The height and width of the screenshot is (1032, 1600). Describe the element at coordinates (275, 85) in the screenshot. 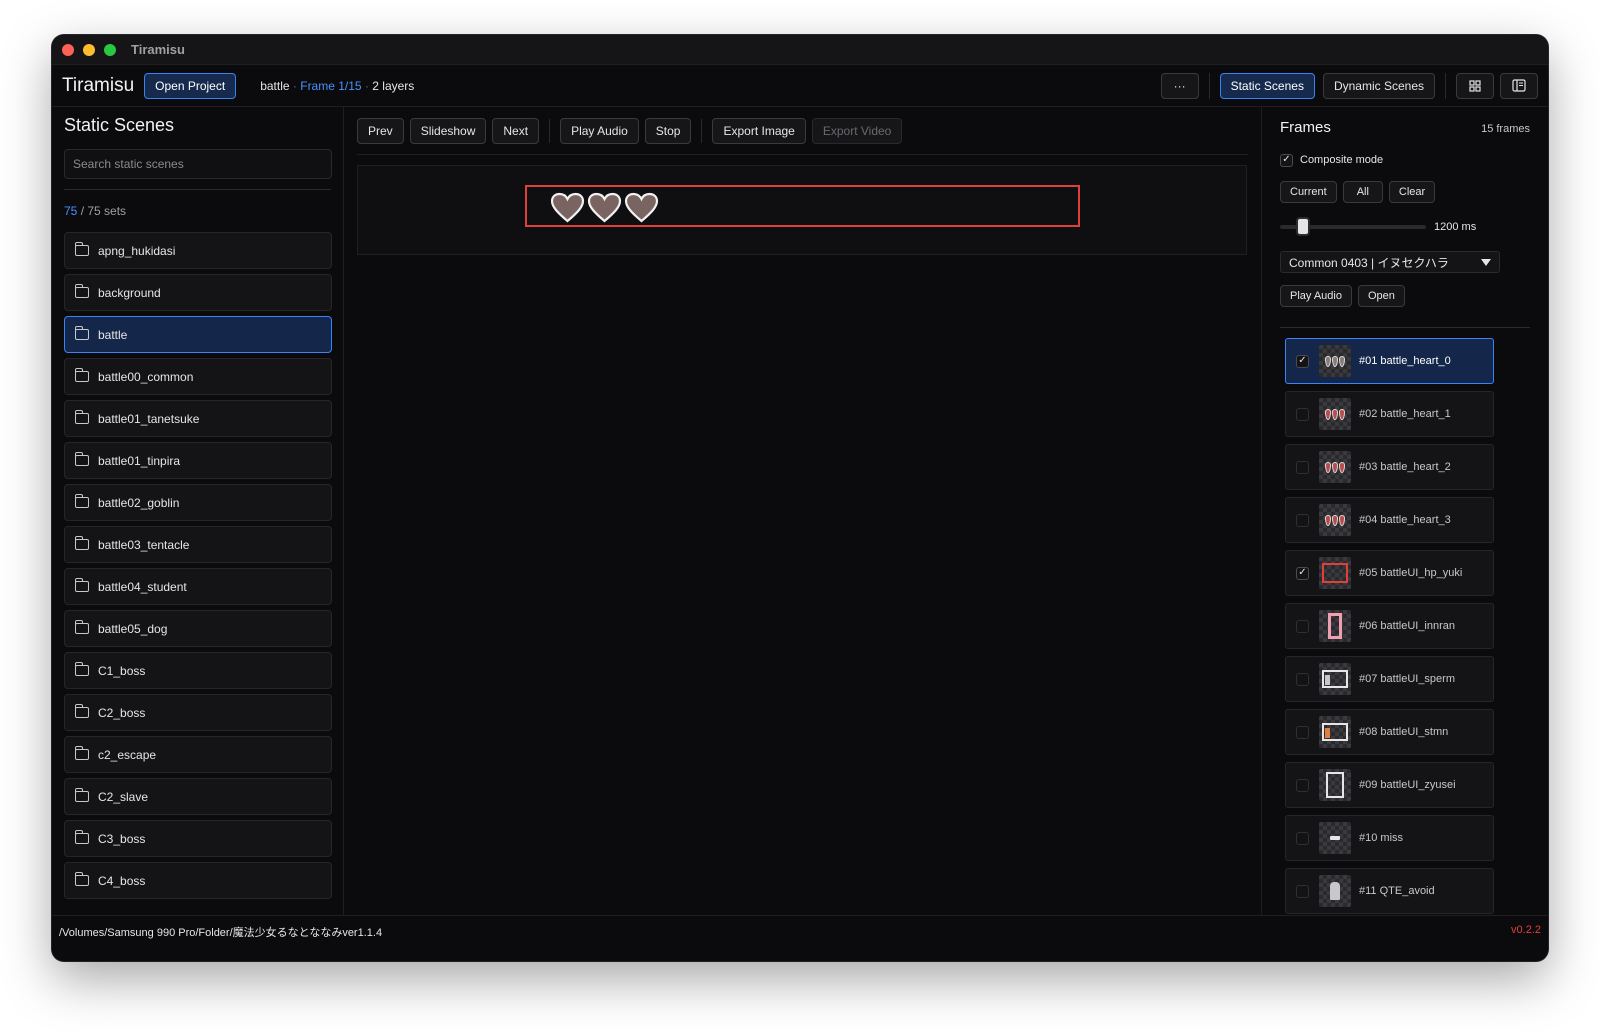

I see `breadcrumb-scene: battle` at that location.